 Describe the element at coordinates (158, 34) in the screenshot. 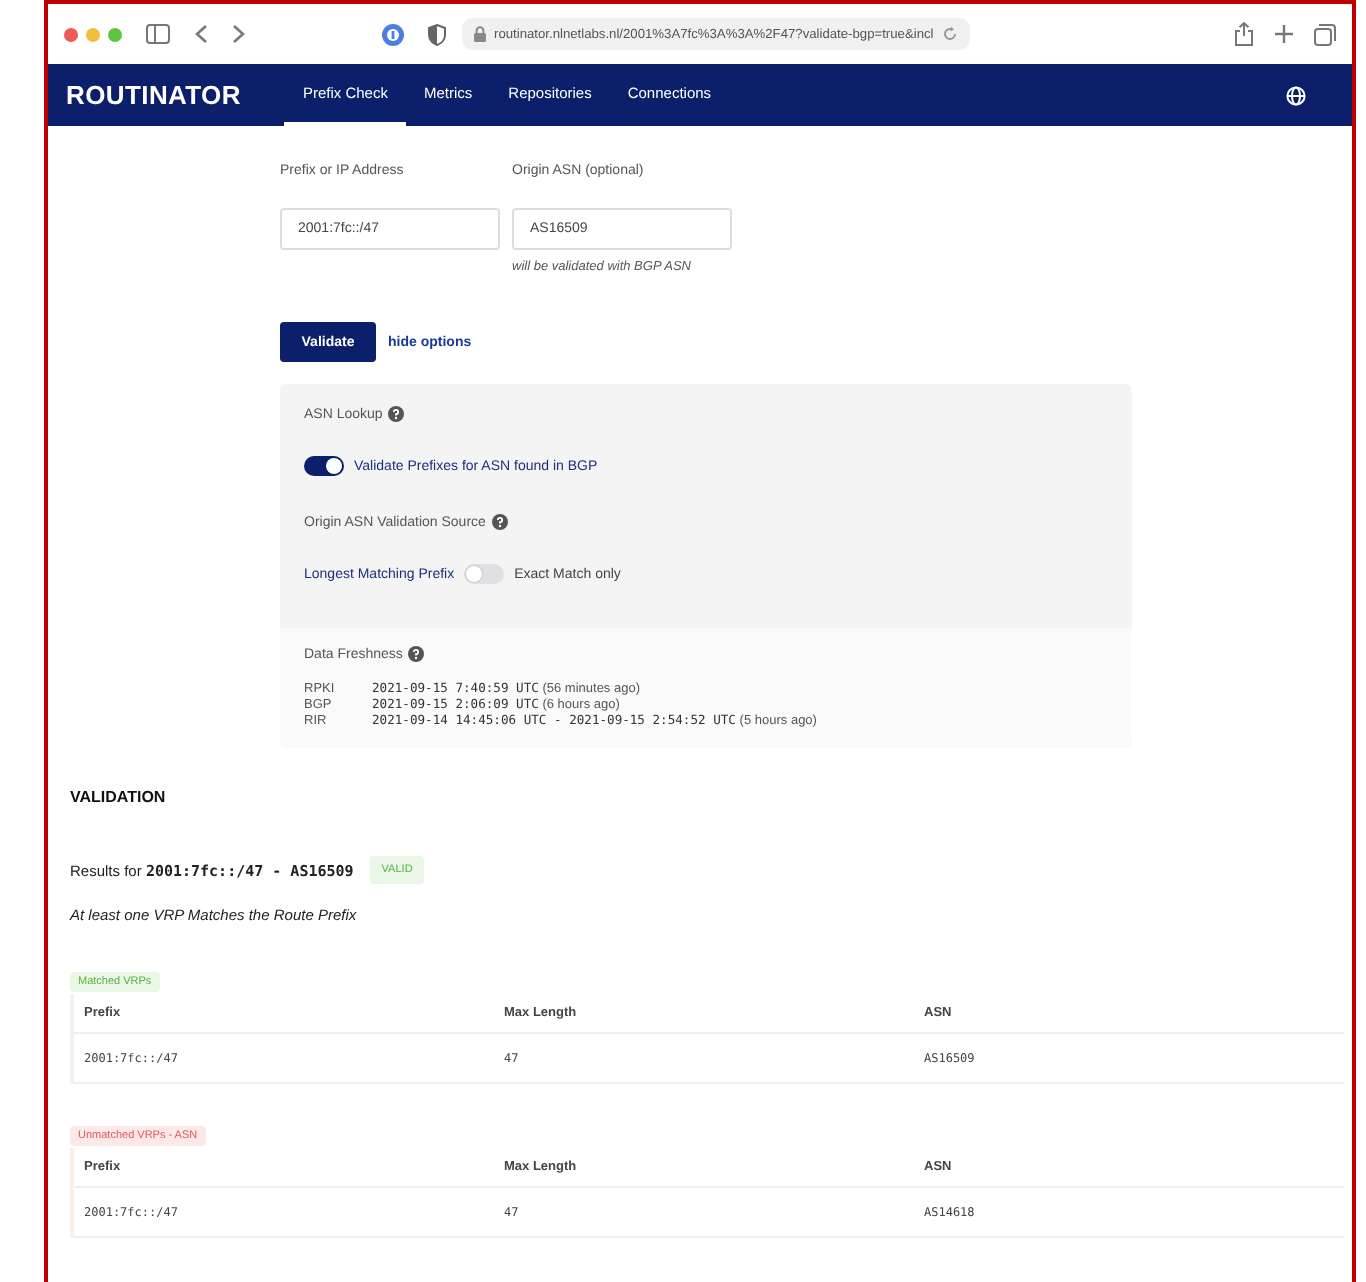

I see `sidebar-icon` at that location.